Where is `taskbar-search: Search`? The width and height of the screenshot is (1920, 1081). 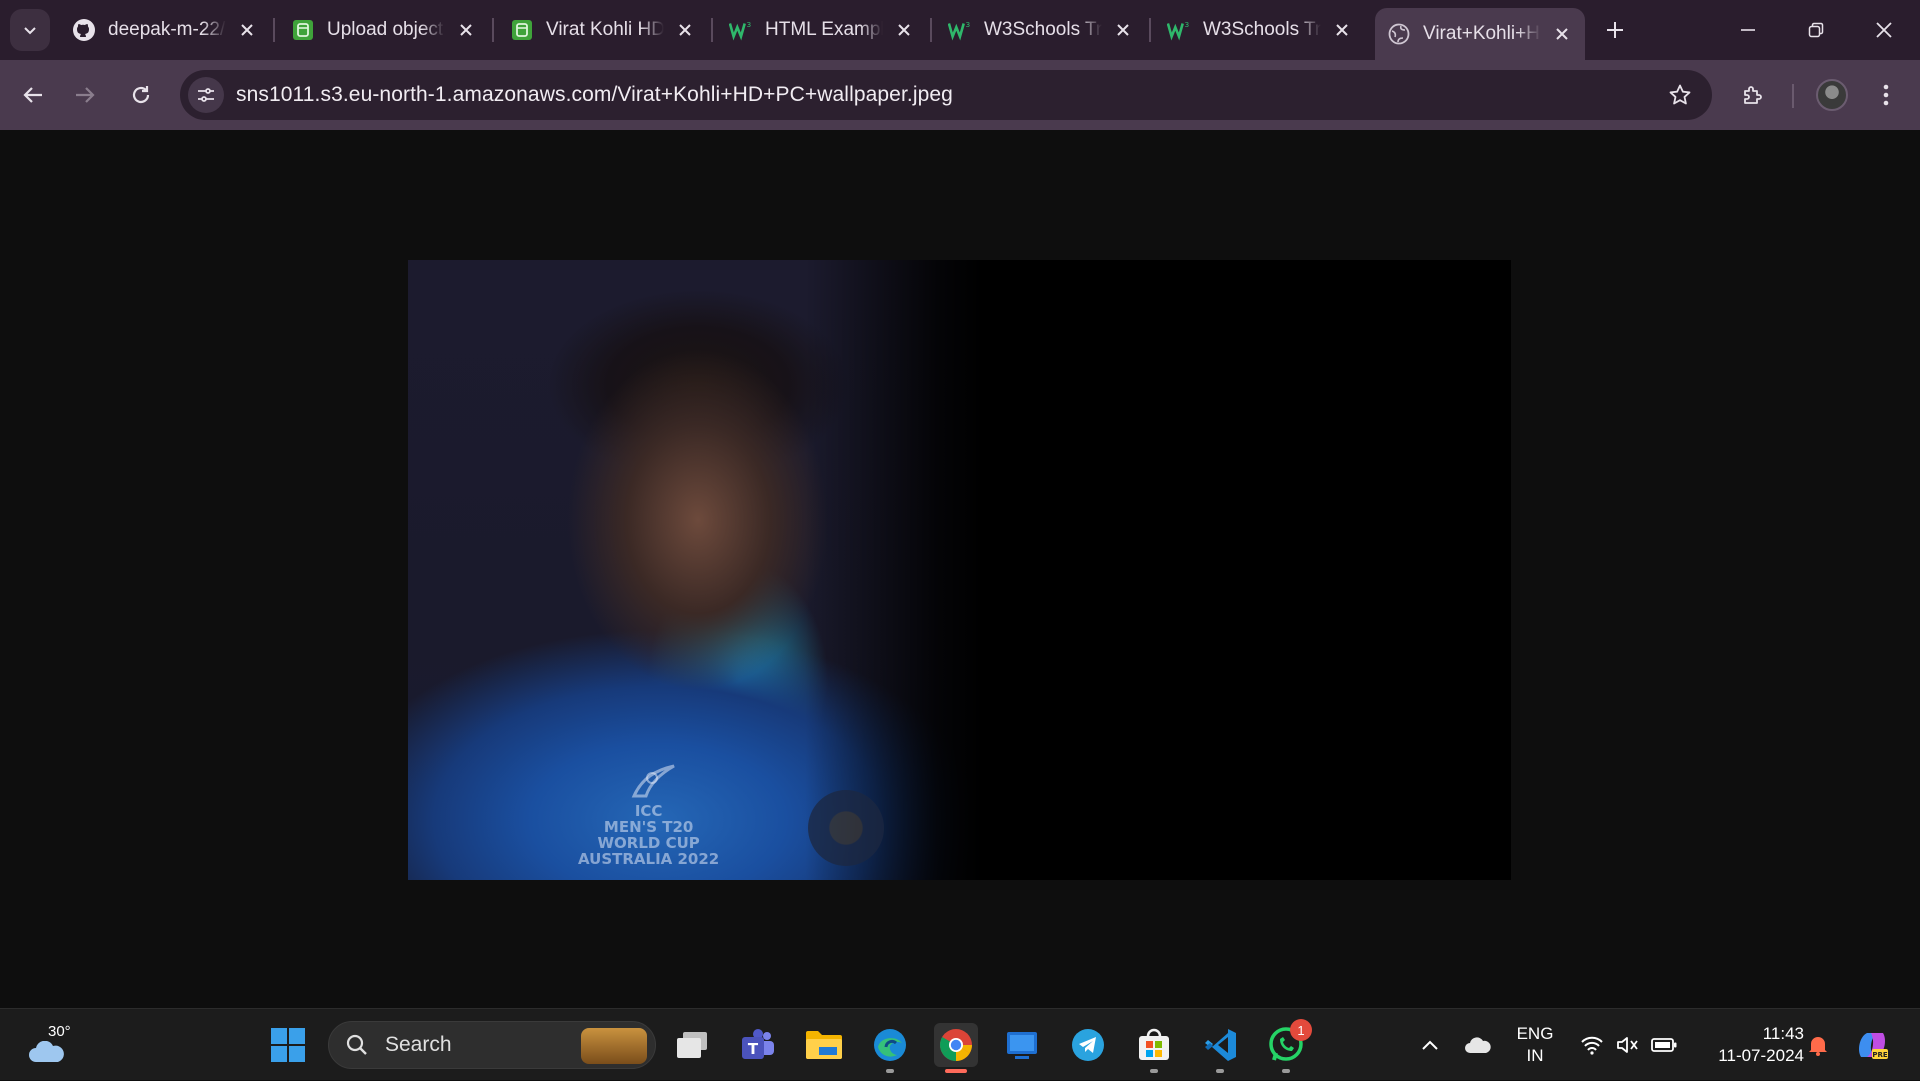
taskbar-search: Search is located at coordinates (492, 1045).